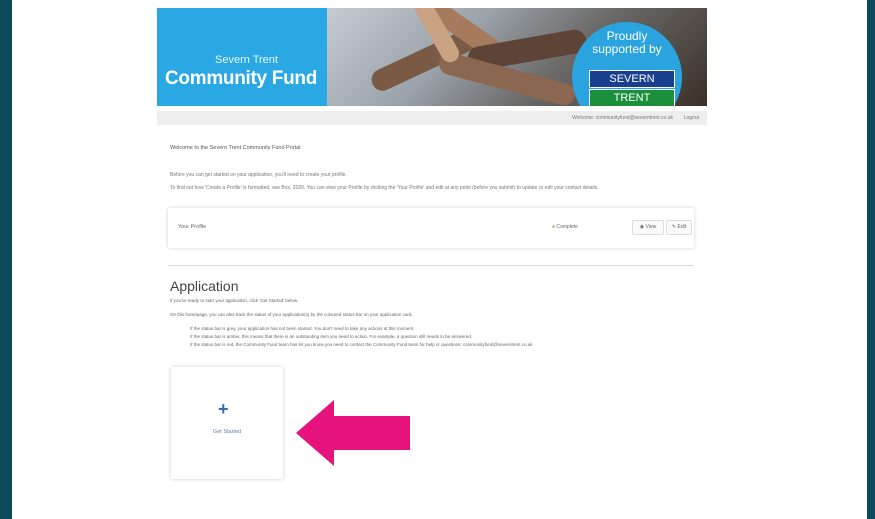 This screenshot has width=875, height=519. What do you see at coordinates (632, 79) in the screenshot?
I see `severn-logo-block: SEVERN` at bounding box center [632, 79].